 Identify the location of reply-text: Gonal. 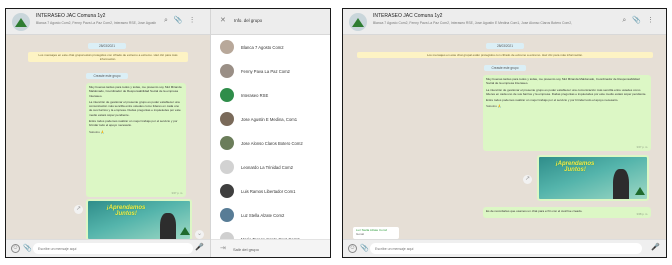
(360, 234).